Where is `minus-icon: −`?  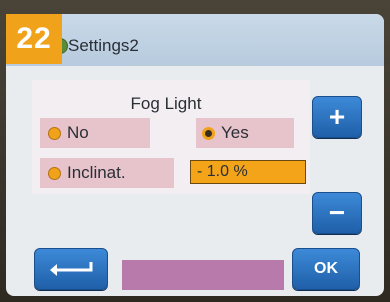 minus-icon: − is located at coordinates (337, 212).